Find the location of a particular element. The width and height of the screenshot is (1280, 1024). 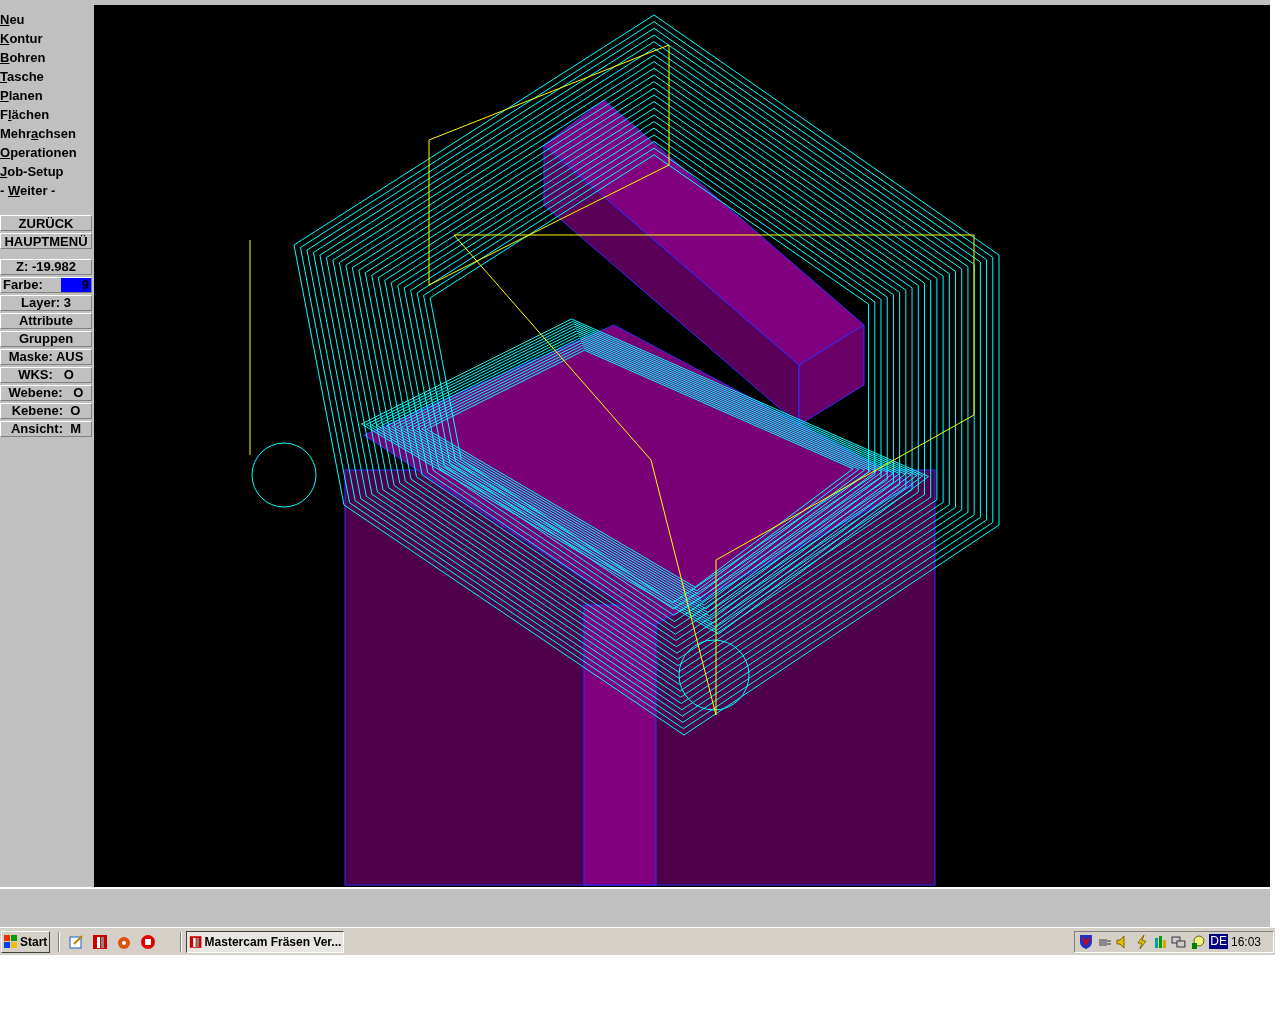

nav-button: ZURÜCK is located at coordinates (46, 223).